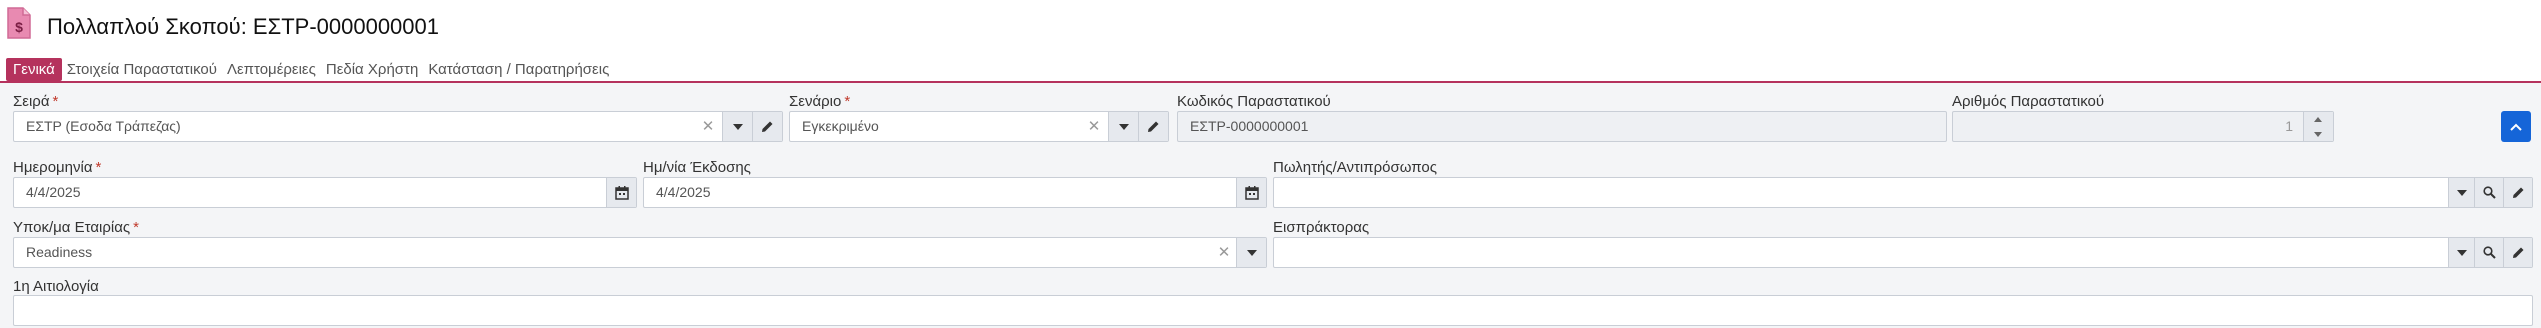 This screenshot has height=328, width=2541. What do you see at coordinates (1273, 310) in the screenshot?
I see `reason-input` at bounding box center [1273, 310].